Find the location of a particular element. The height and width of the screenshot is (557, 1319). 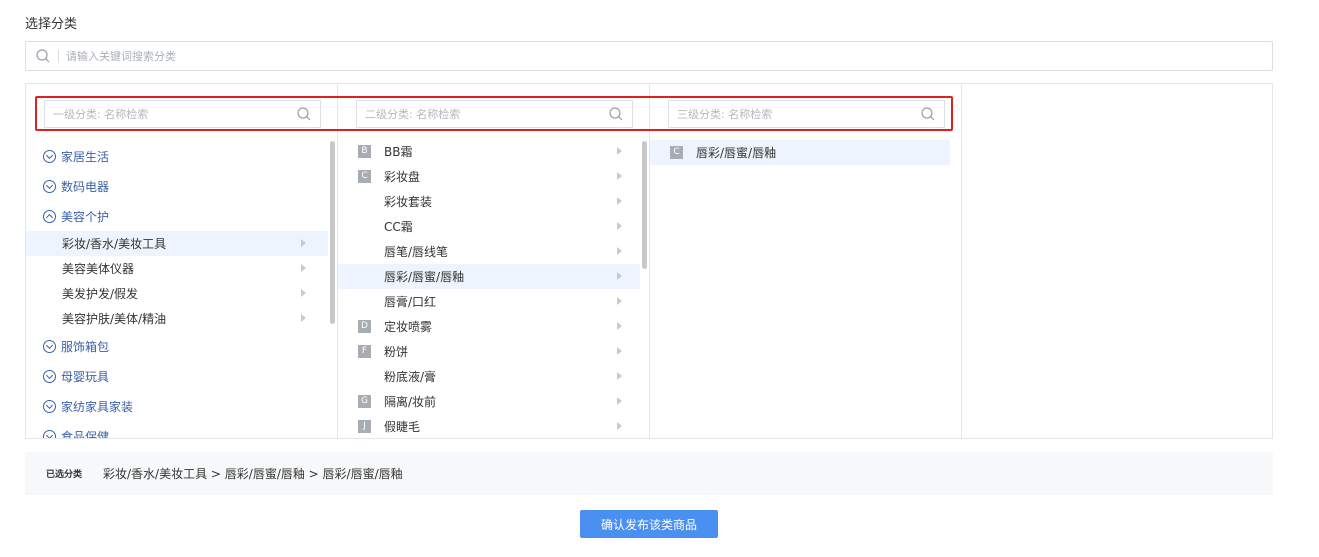

level2-item: B BB霜 is located at coordinates (489, 151).